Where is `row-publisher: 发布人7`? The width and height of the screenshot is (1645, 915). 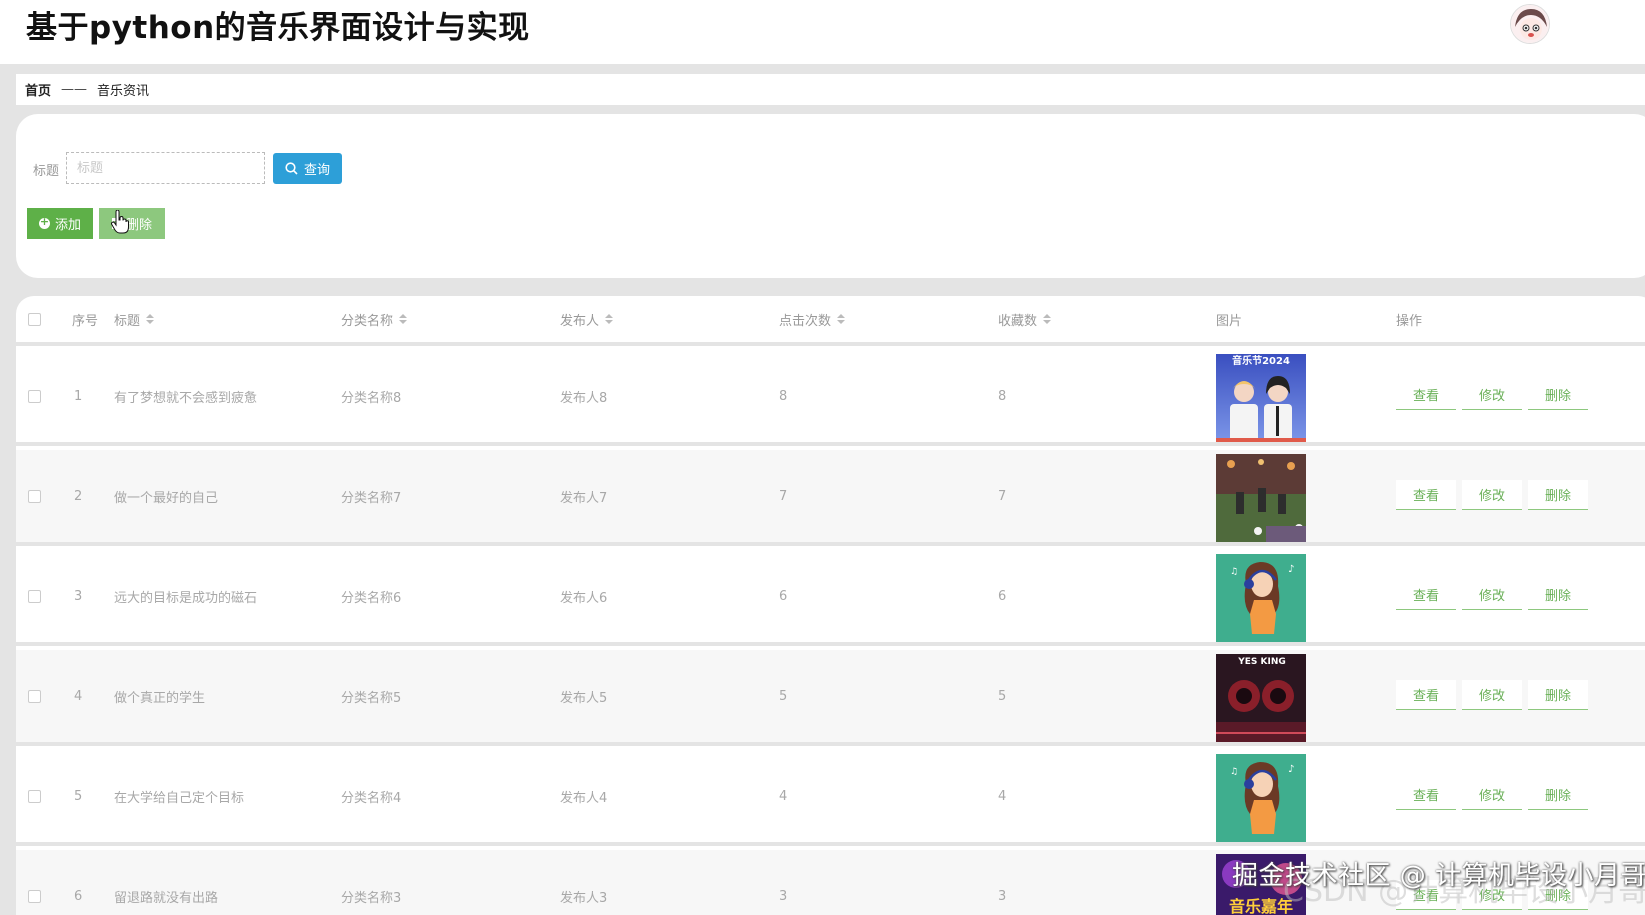
row-publisher: 发布人7 is located at coordinates (584, 498).